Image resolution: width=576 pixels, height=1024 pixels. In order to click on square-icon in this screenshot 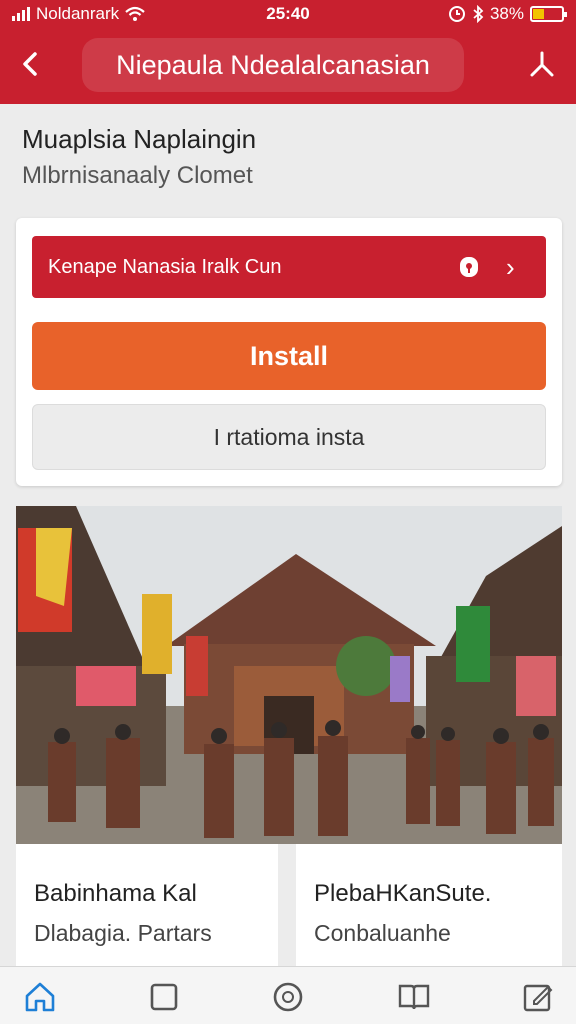, I will do `click(164, 997)`.